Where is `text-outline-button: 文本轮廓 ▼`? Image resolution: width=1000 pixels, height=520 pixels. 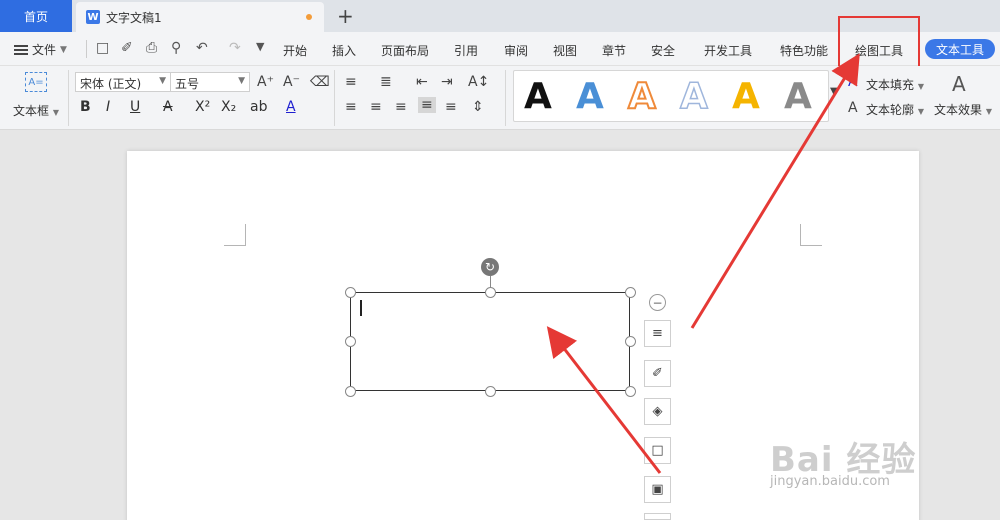
text-outline-button: 文本轮廓 ▼ is located at coordinates (895, 109).